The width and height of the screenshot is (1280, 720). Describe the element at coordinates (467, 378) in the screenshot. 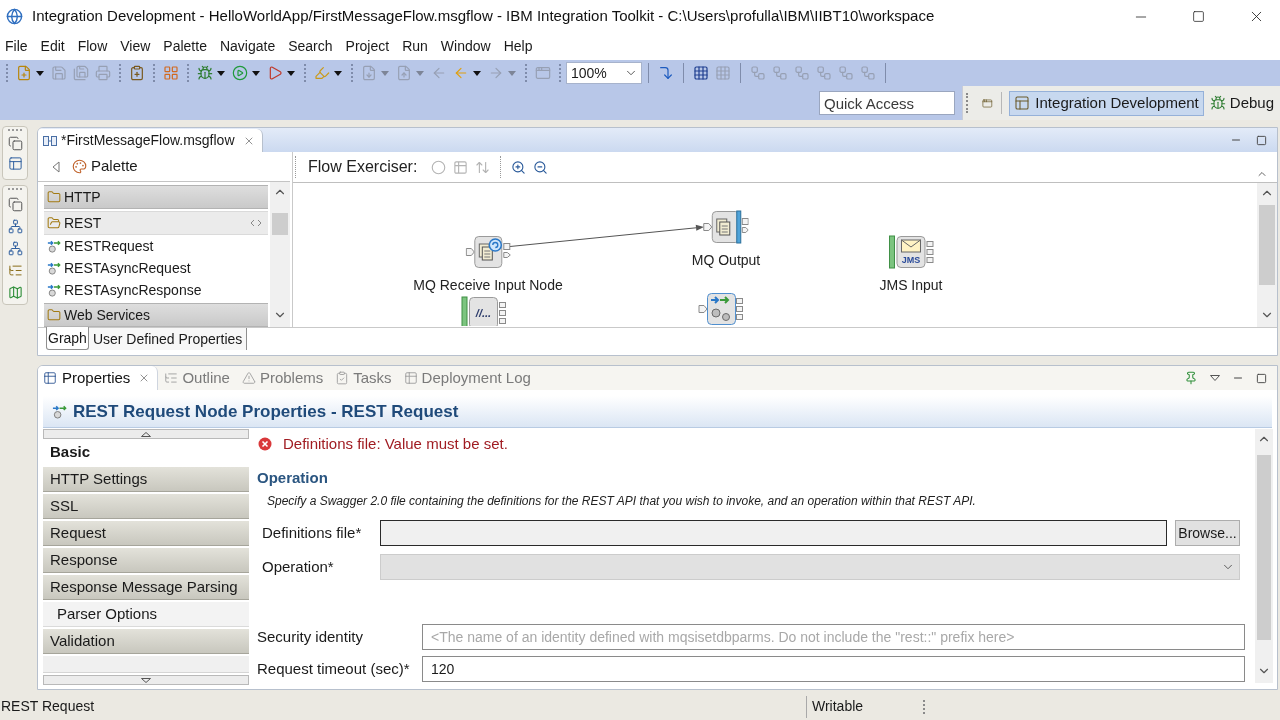

I see `view-tab: Deployment Log` at that location.